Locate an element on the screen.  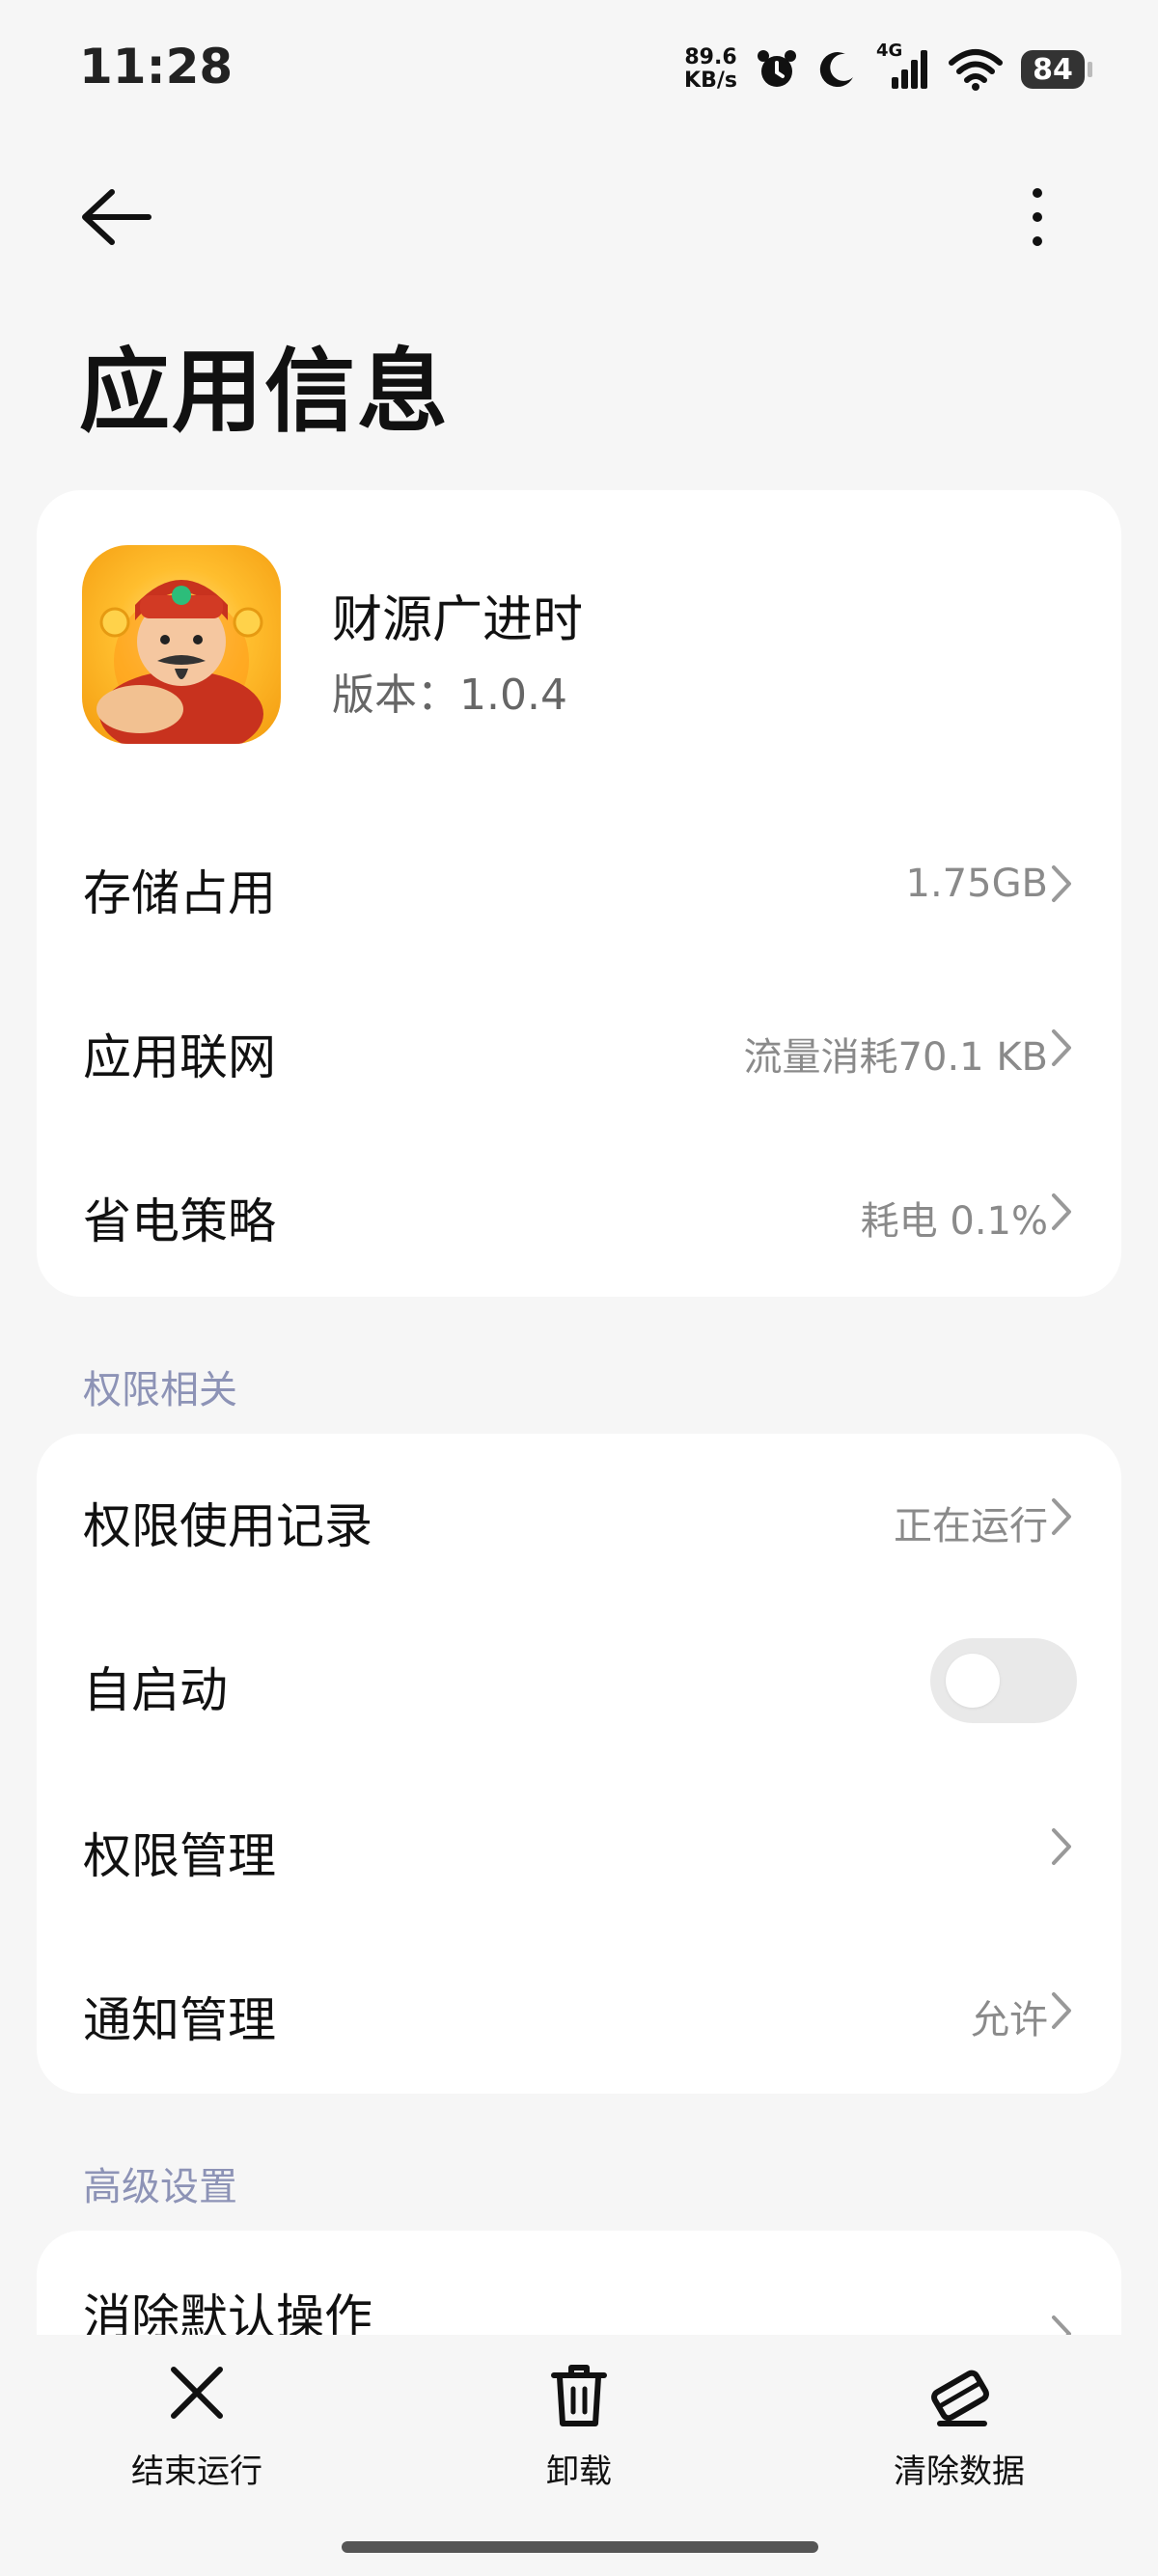
storage-row-label: 存储占用 is located at coordinates (179, 893).